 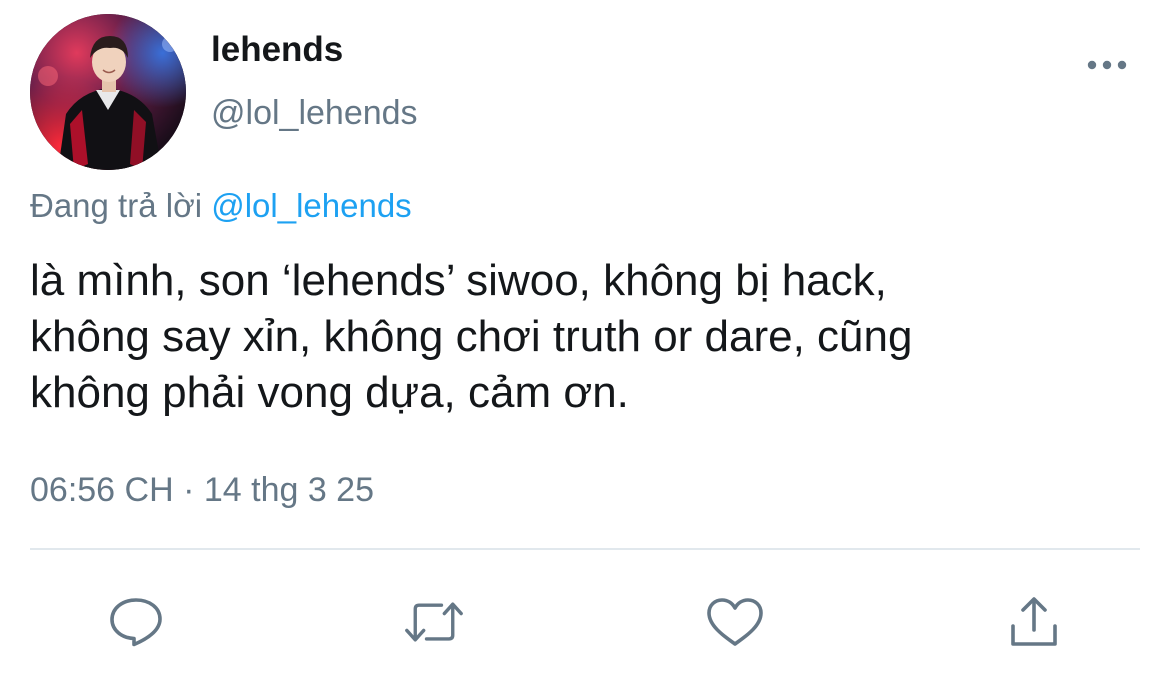 I want to click on avatar, so click(x=108, y=92).